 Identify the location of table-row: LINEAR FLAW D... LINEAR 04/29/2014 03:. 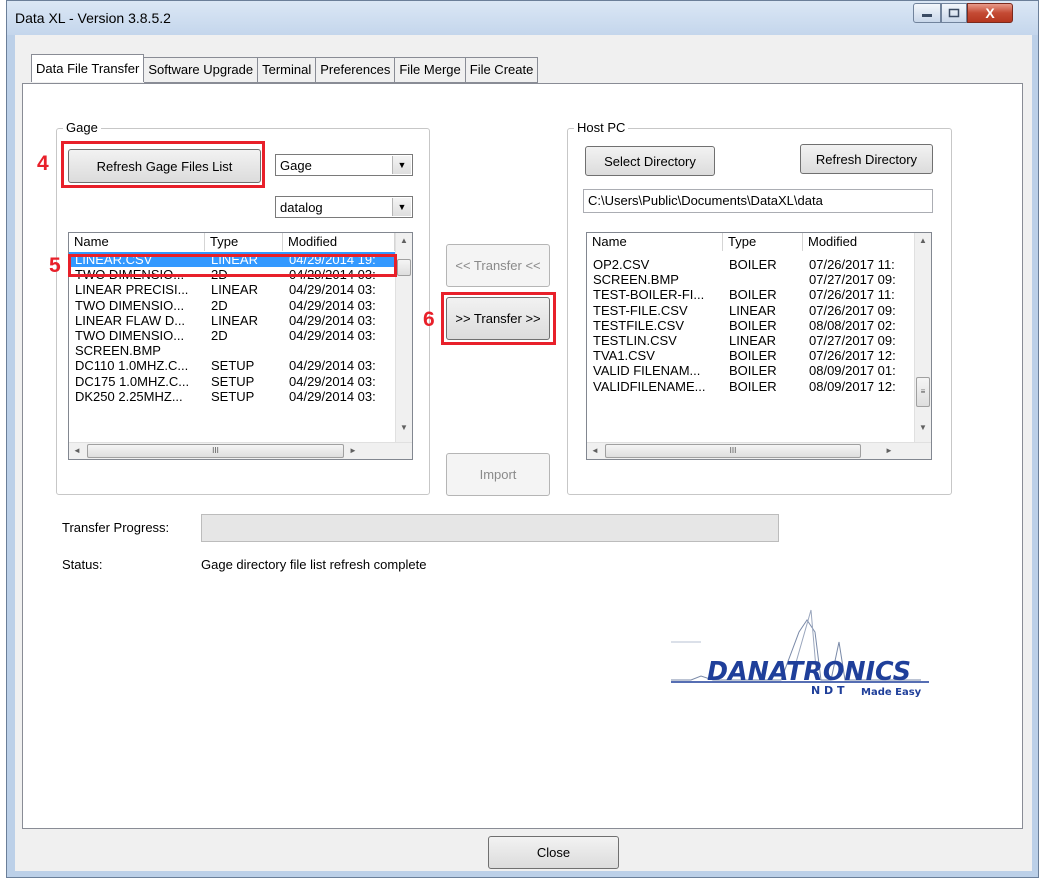
(232, 320).